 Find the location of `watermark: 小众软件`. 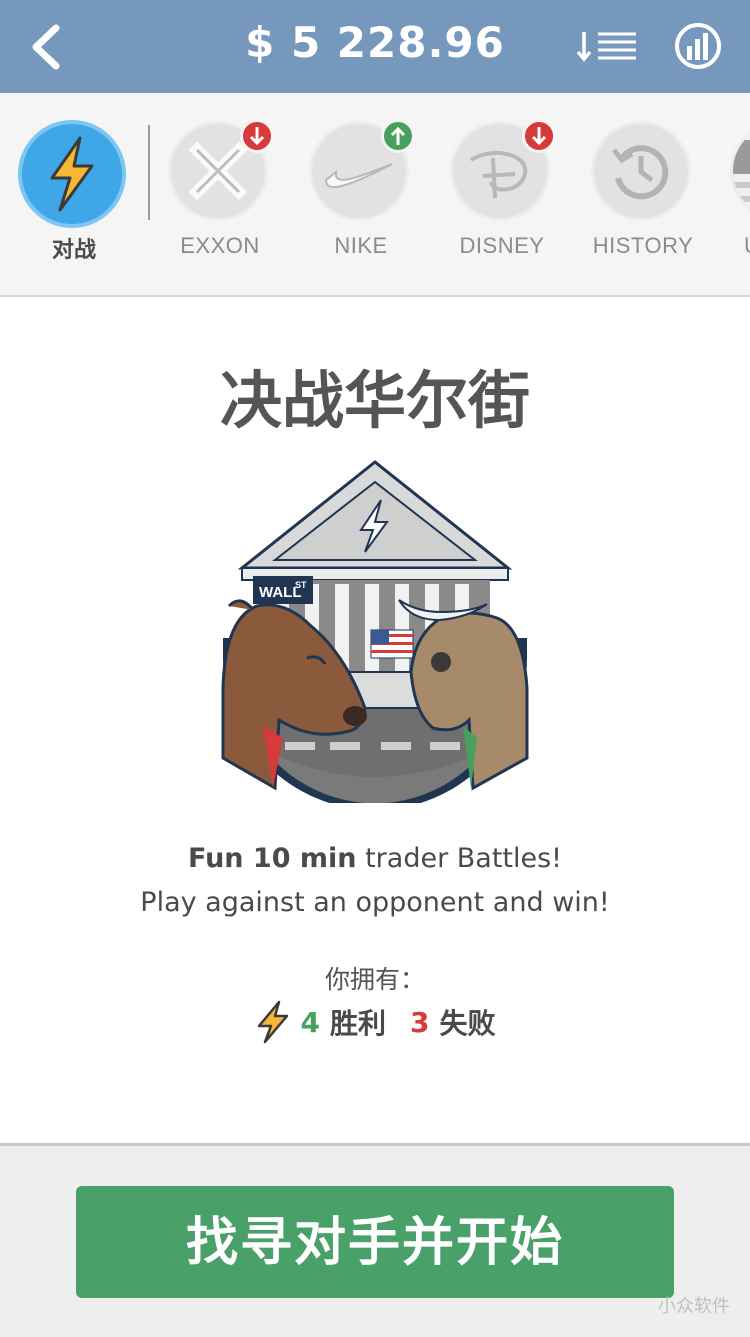

watermark: 小众软件 is located at coordinates (694, 1306).